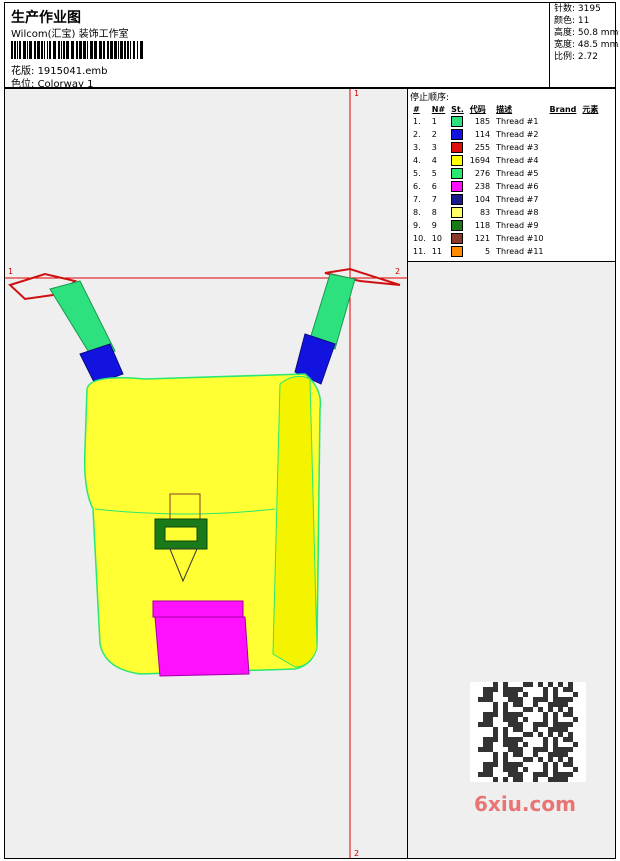 This screenshot has width=620, height=861. I want to click on page-title: 生产作业图, so click(46, 18).